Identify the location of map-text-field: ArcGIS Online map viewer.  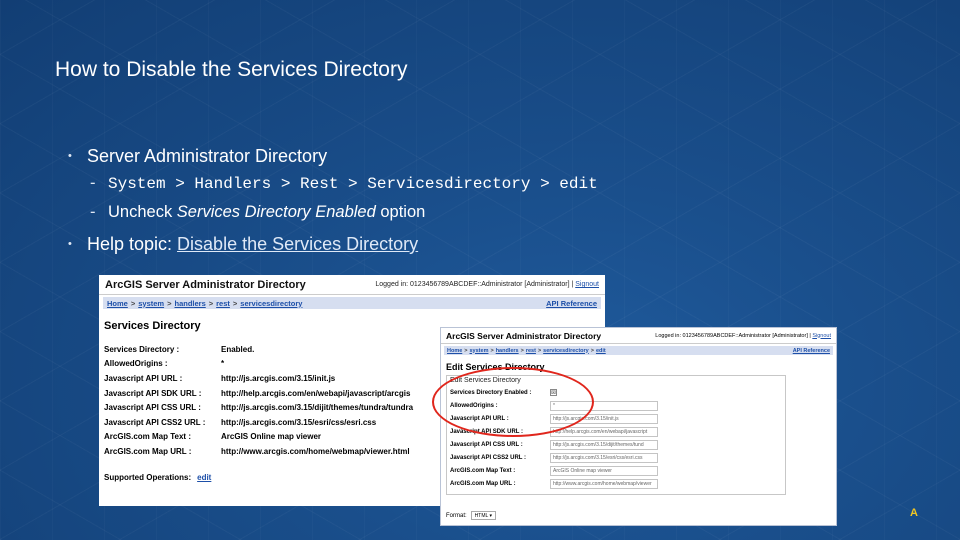
(604, 471).